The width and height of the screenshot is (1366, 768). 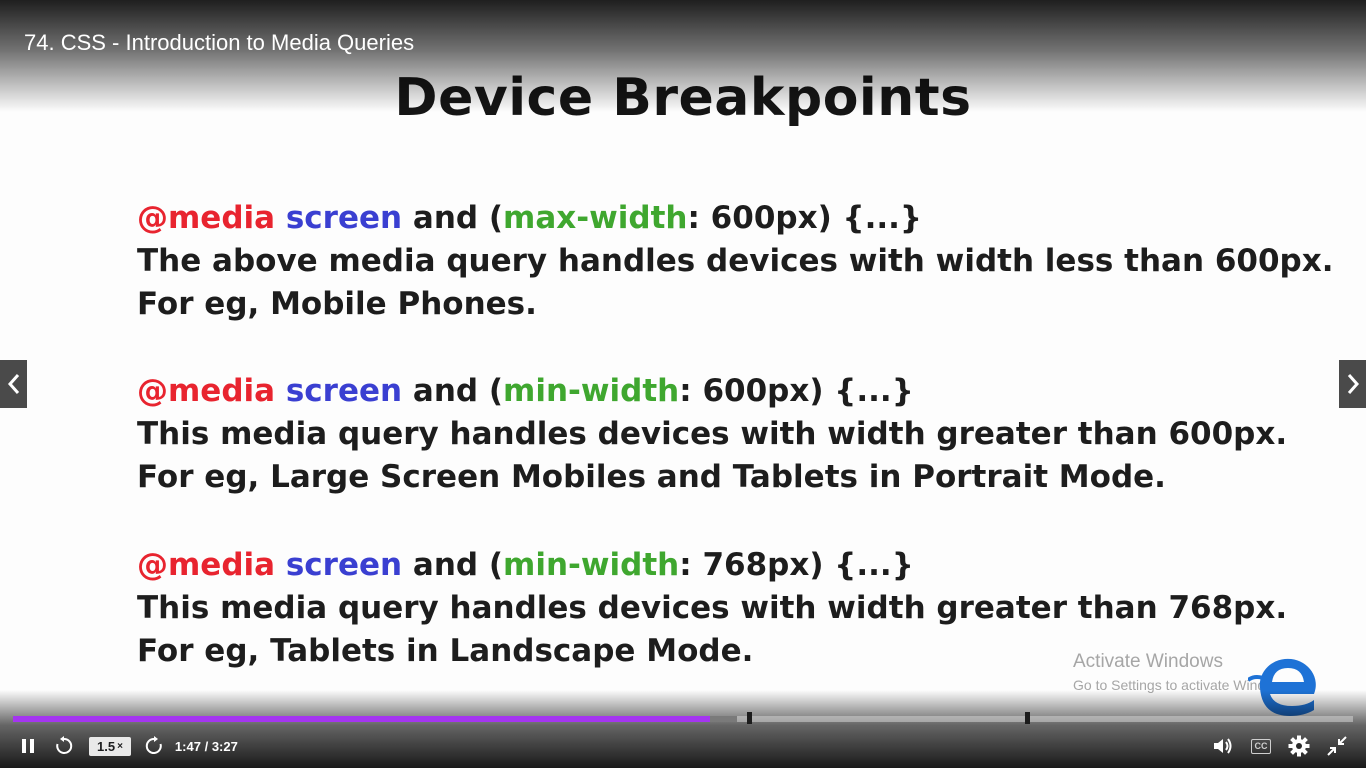 I want to click on feature-keyword: max-width, so click(x=595, y=218).